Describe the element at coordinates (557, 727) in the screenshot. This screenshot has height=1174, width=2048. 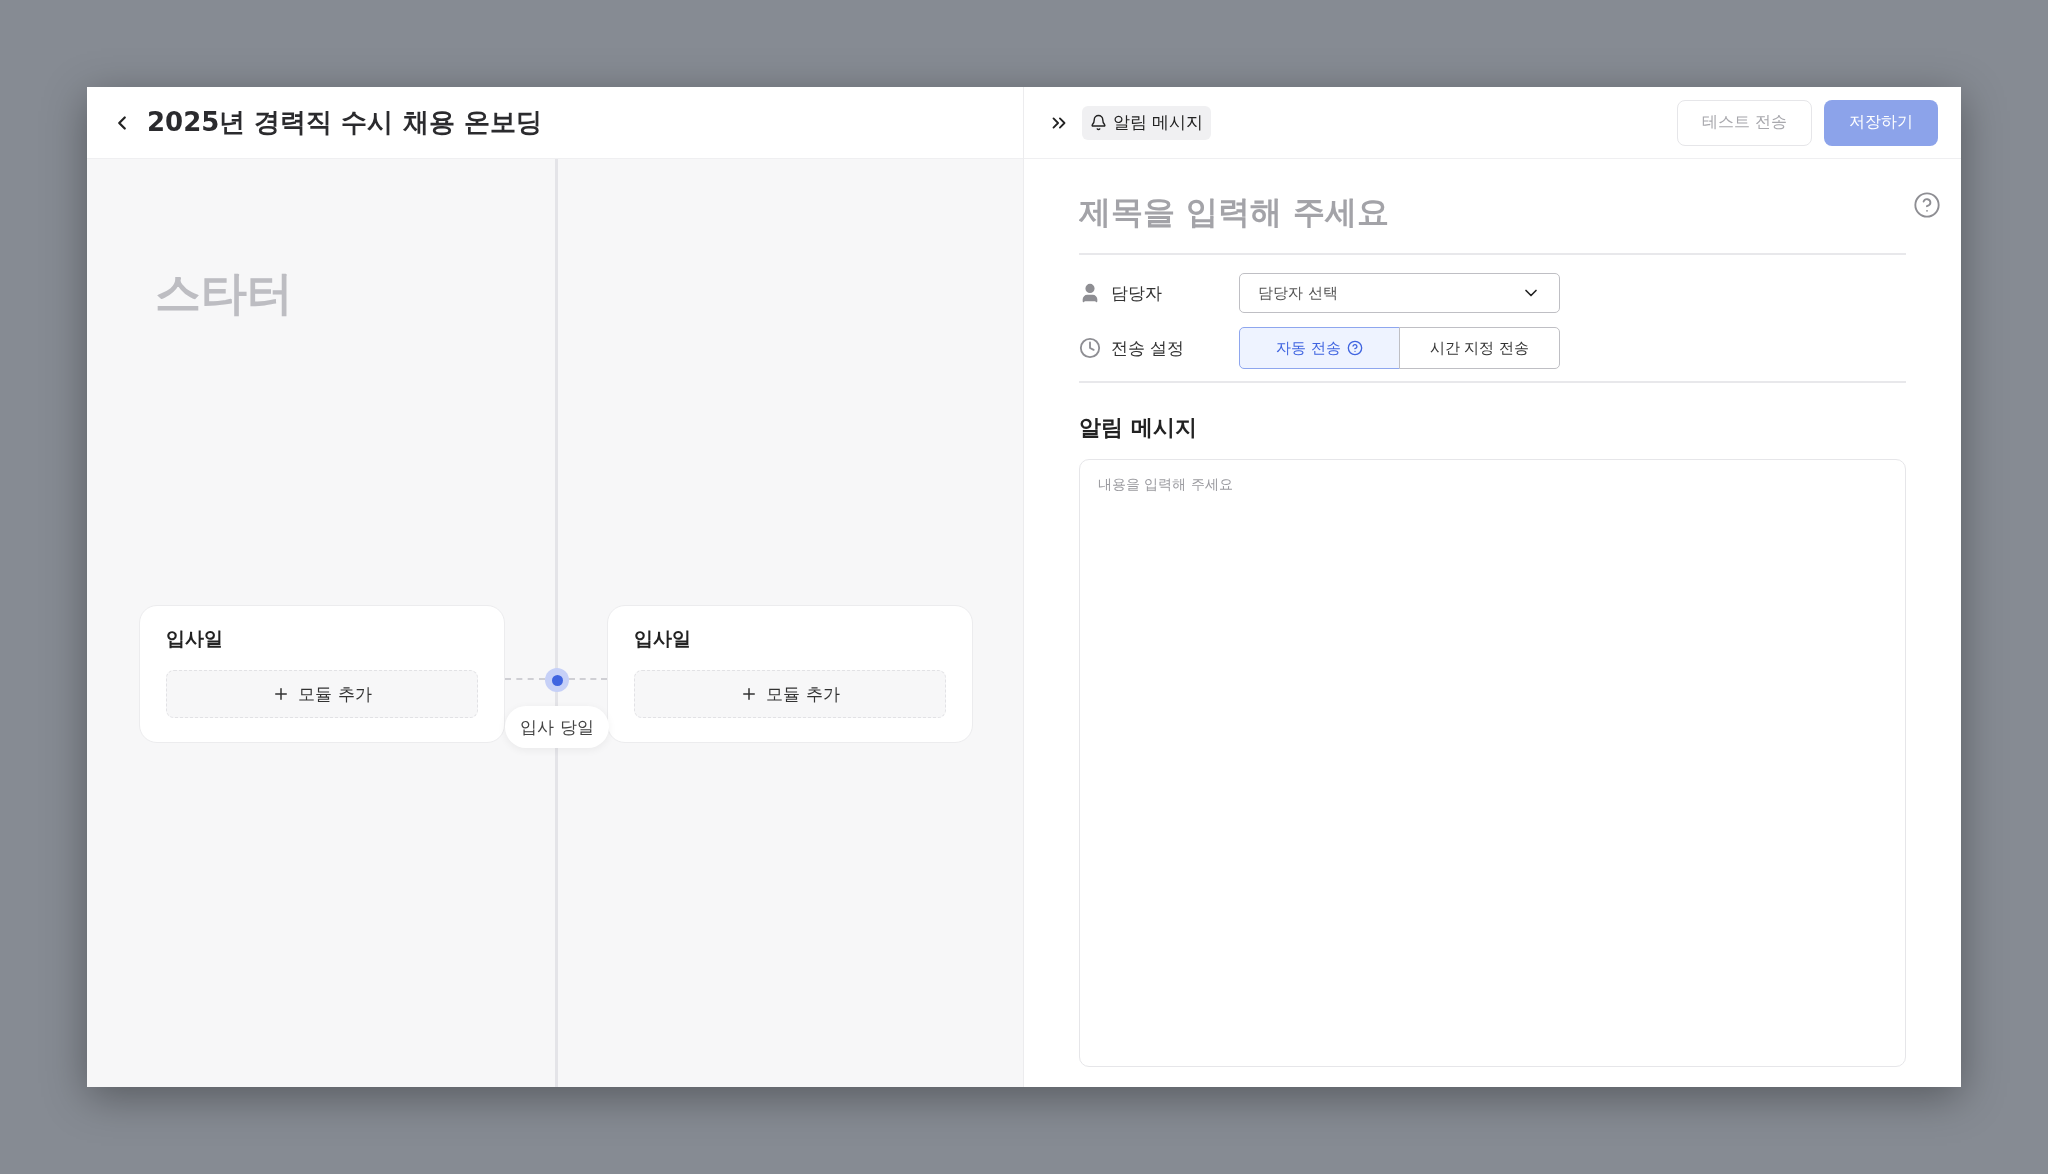
I see `timeline-tooltip: 입사 당일` at that location.